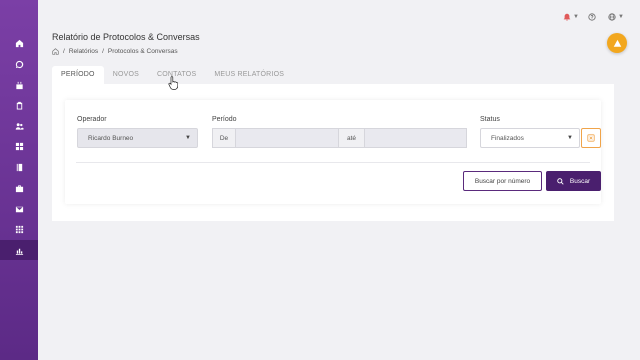  Describe the element at coordinates (560, 181) in the screenshot. I see `search-icon` at that location.